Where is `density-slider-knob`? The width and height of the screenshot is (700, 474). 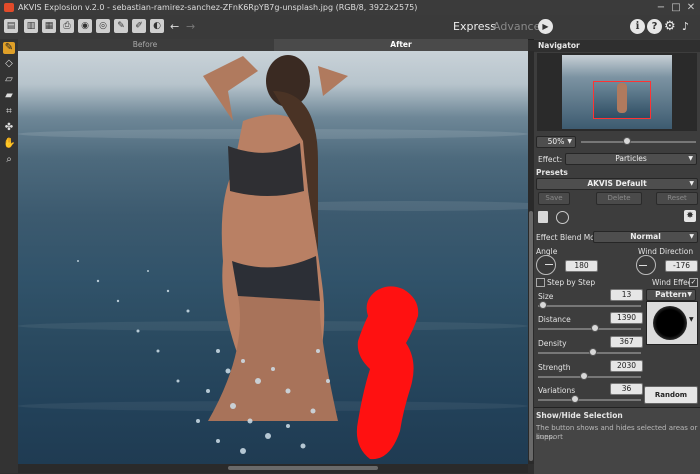 density-slider-knob is located at coordinates (592, 352).